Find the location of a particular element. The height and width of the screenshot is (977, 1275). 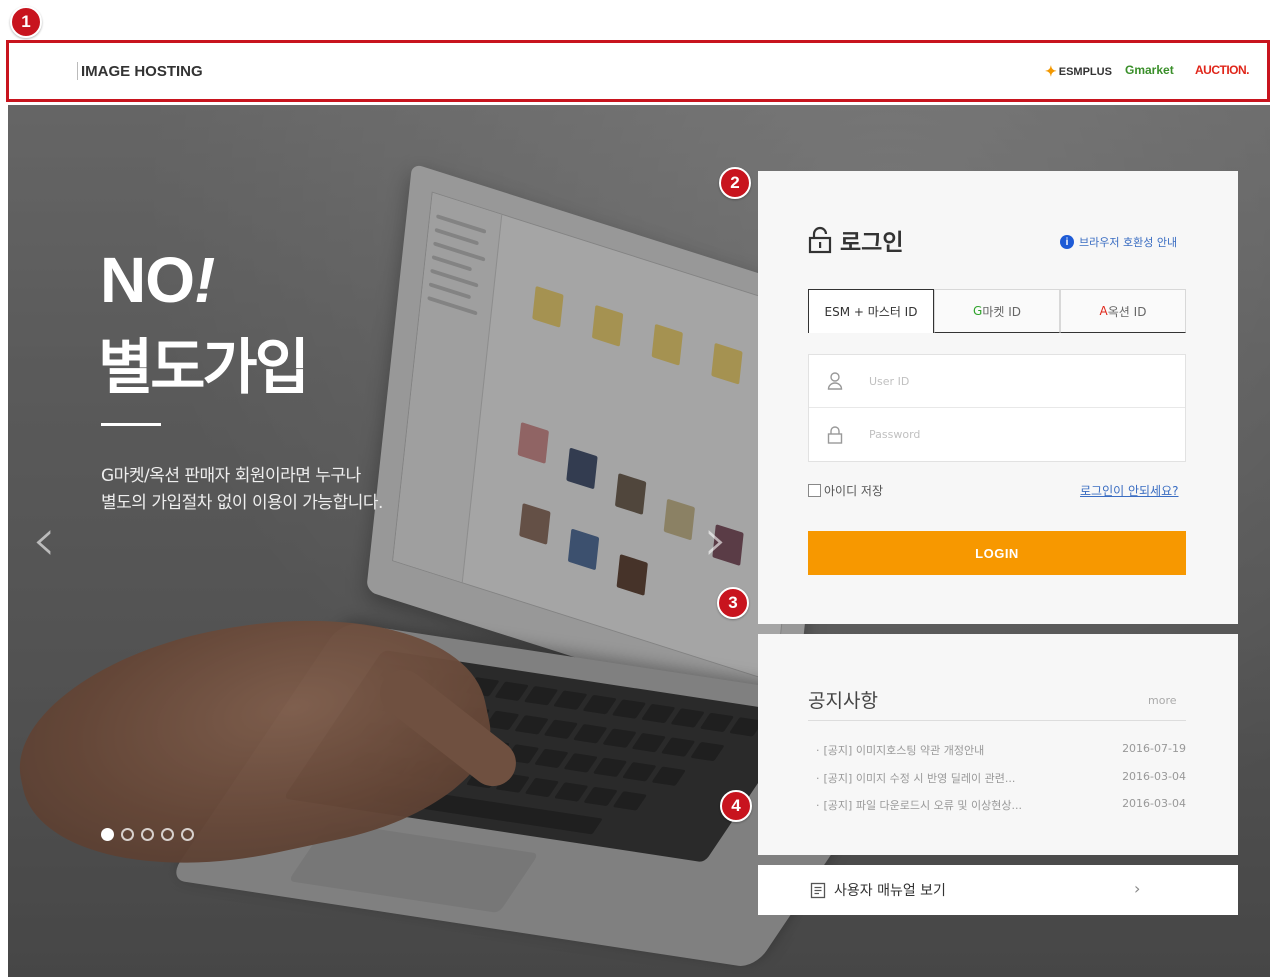

remember-id-checkbox: 아이디 저장 is located at coordinates (845, 490).